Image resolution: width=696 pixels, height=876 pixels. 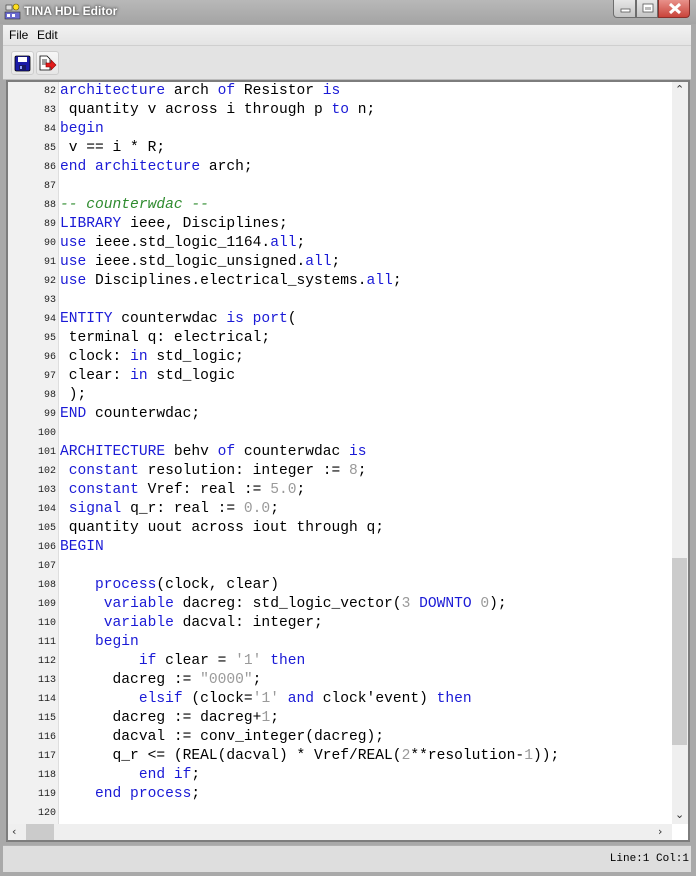 I want to click on code-text: BEGIN, so click(x=82, y=547).